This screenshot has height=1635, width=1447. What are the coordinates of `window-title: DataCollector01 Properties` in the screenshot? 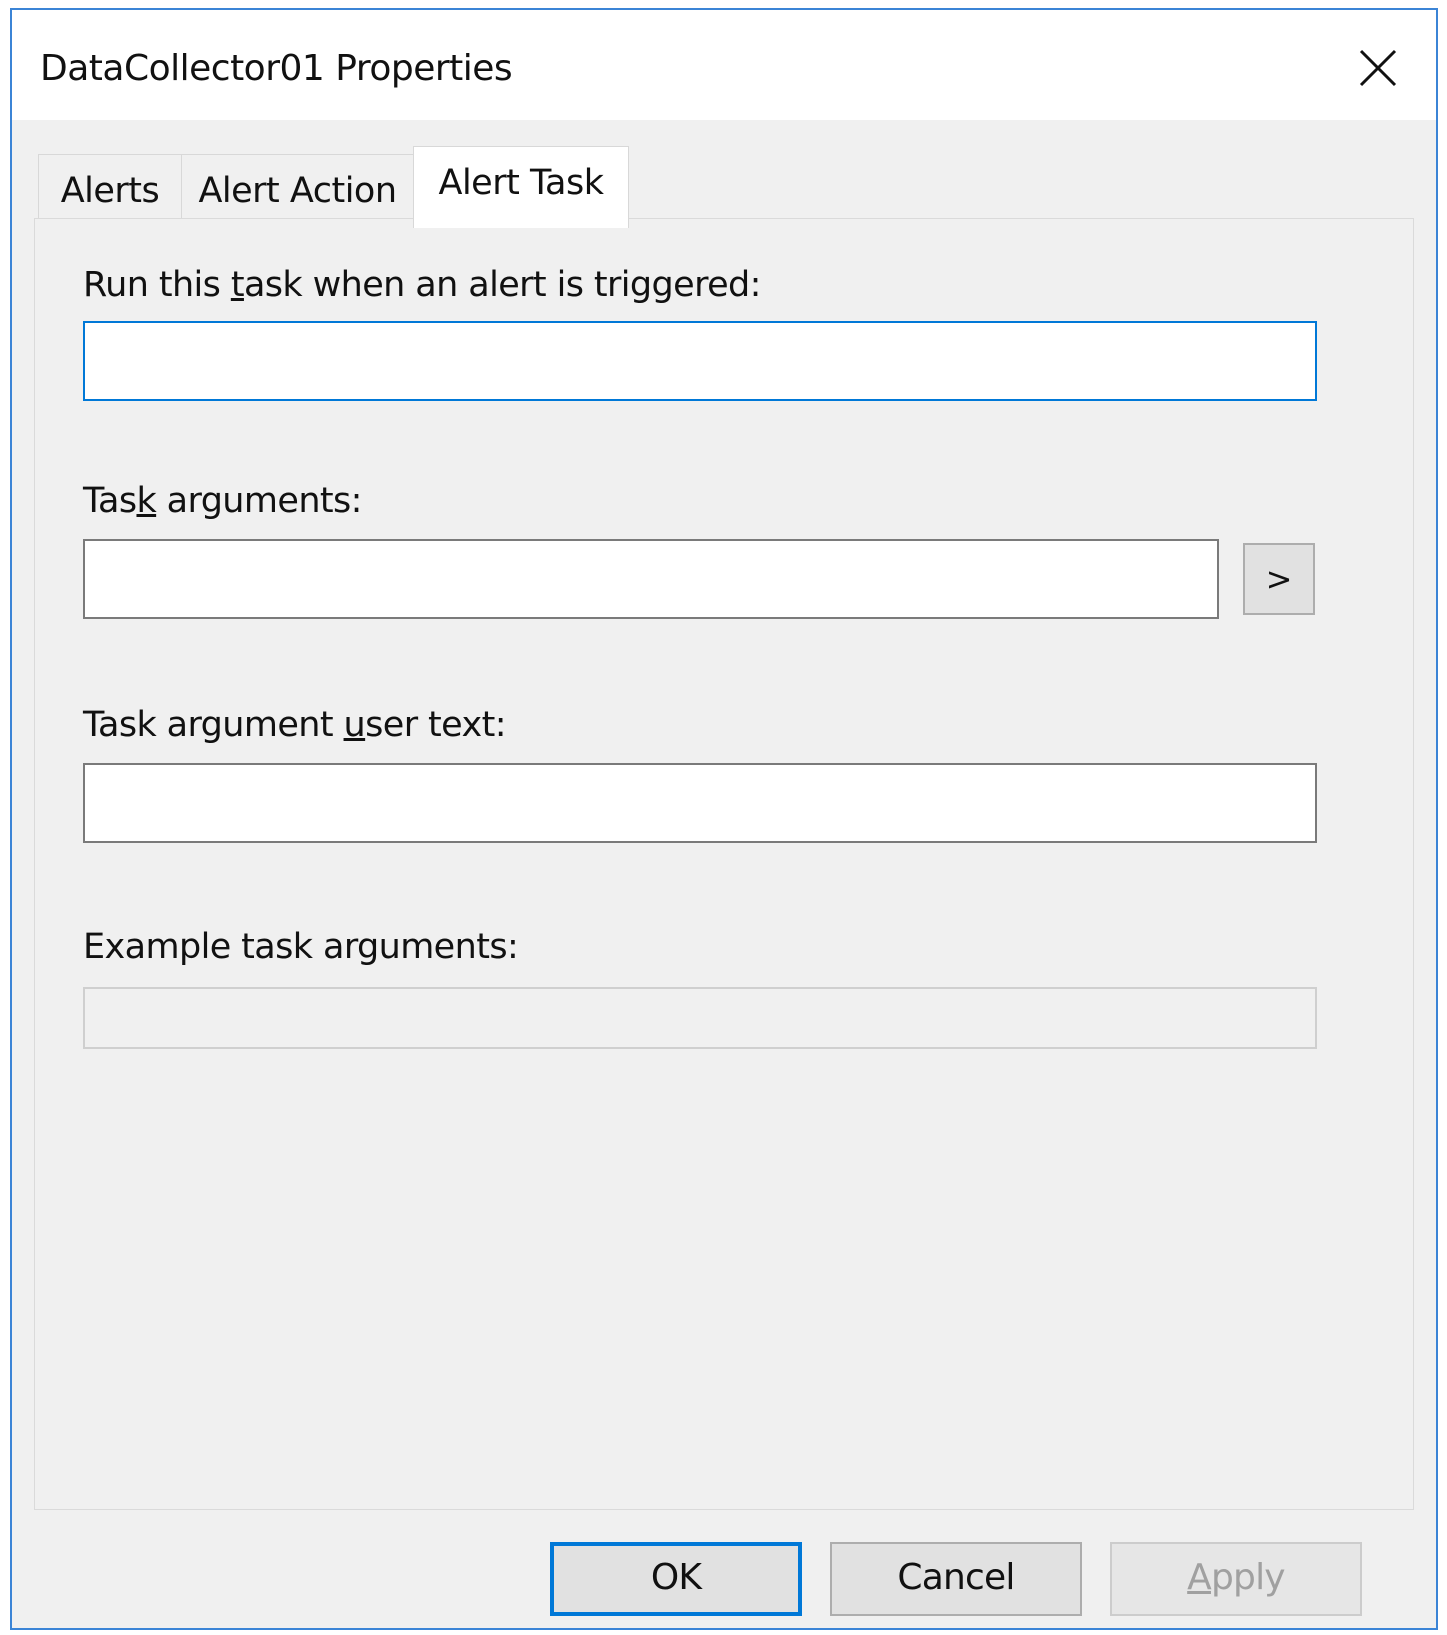 It's located at (276, 68).